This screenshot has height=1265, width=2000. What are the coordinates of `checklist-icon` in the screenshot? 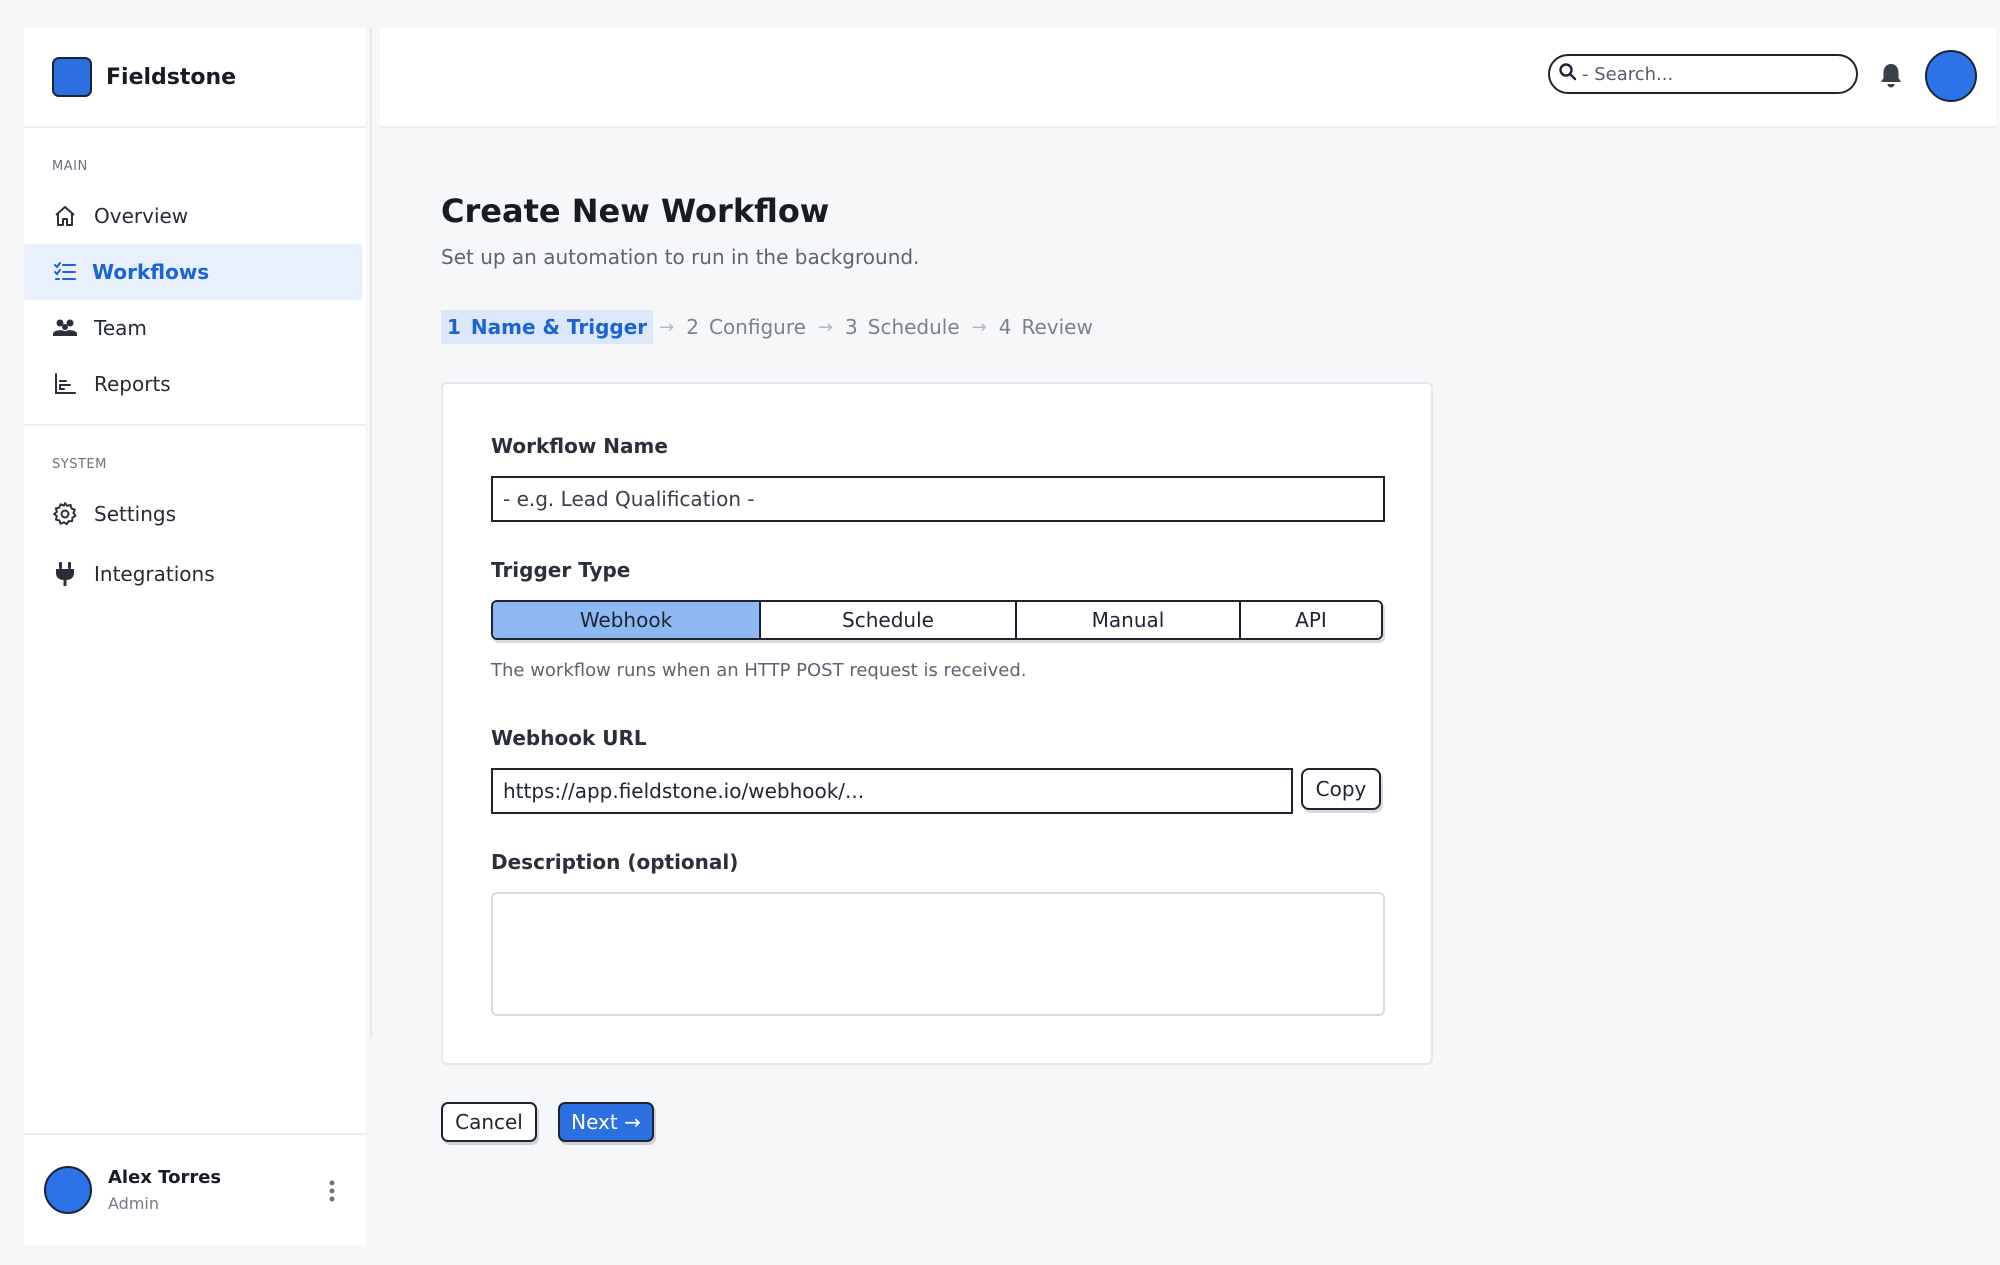 It's located at (65, 272).